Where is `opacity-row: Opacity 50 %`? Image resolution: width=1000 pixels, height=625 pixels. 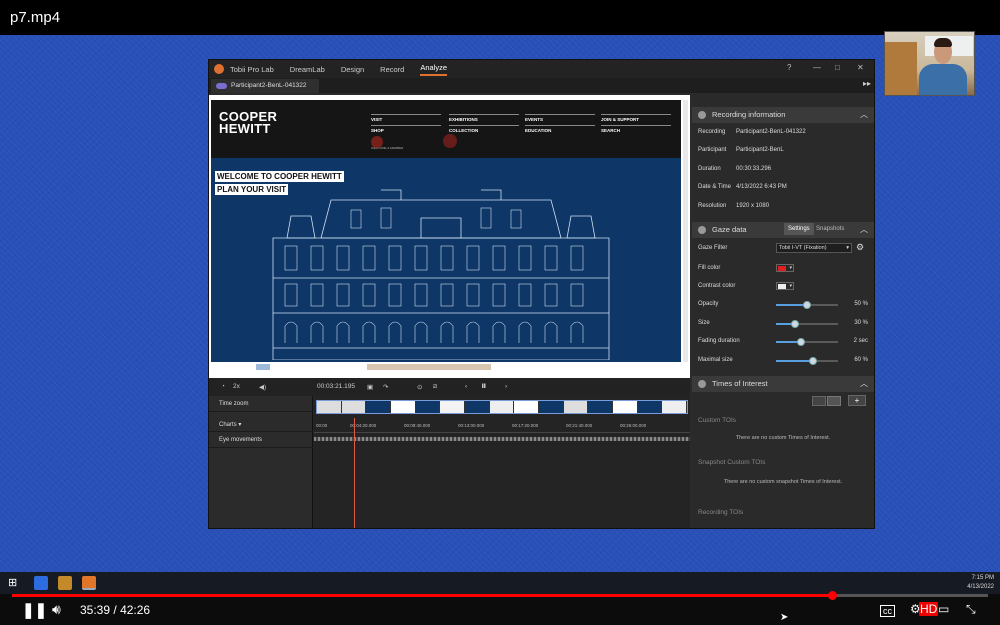
opacity-row: Opacity 50 % is located at coordinates (783, 305).